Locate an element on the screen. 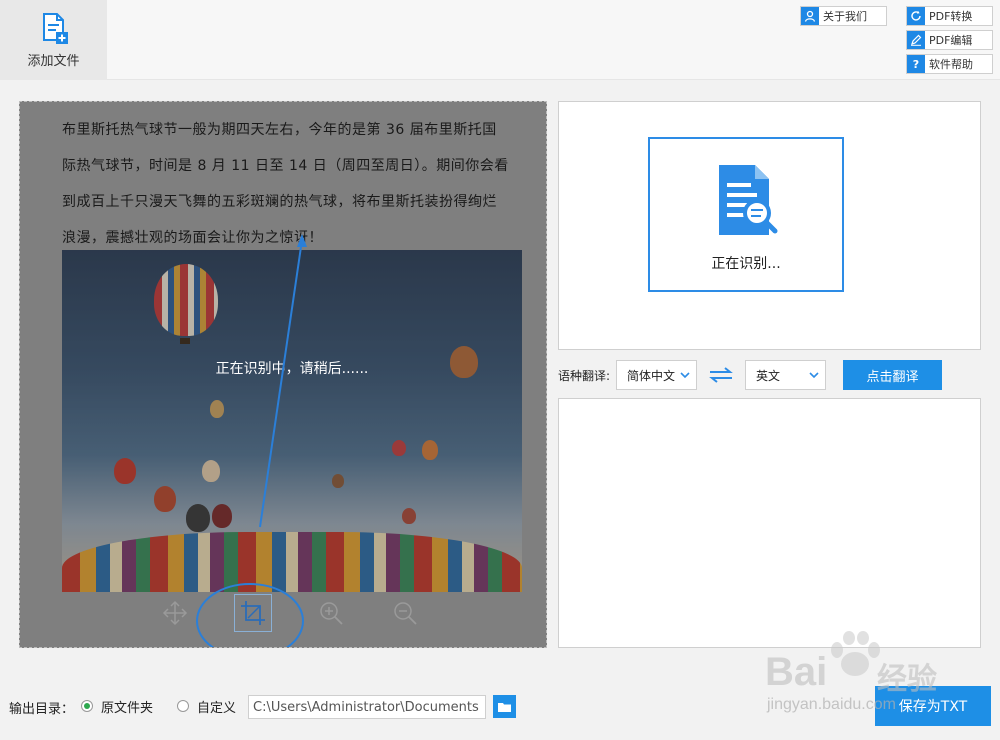 This screenshot has width=1000, height=740. move-tool is located at coordinates (175, 613).